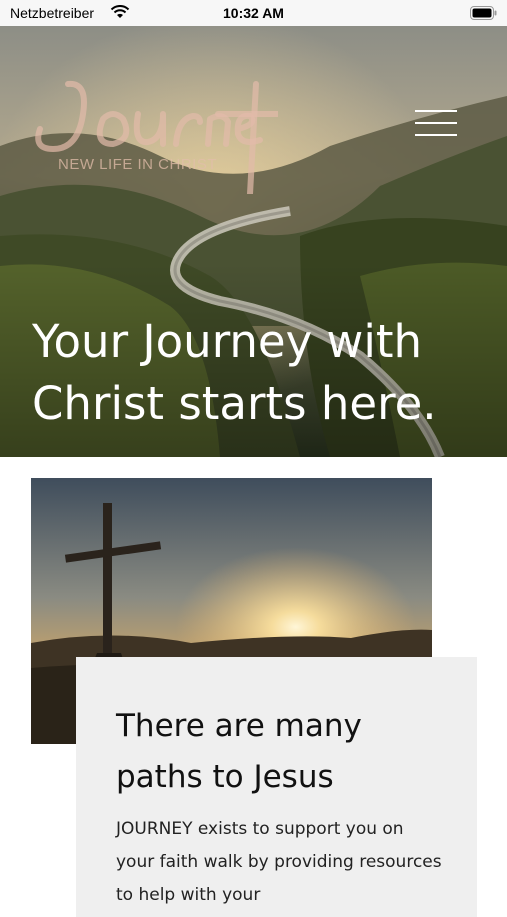 This screenshot has height=917, width=507. What do you see at coordinates (138, 164) in the screenshot?
I see `logo-tagline: NEW LIFE IN CHRIST` at bounding box center [138, 164].